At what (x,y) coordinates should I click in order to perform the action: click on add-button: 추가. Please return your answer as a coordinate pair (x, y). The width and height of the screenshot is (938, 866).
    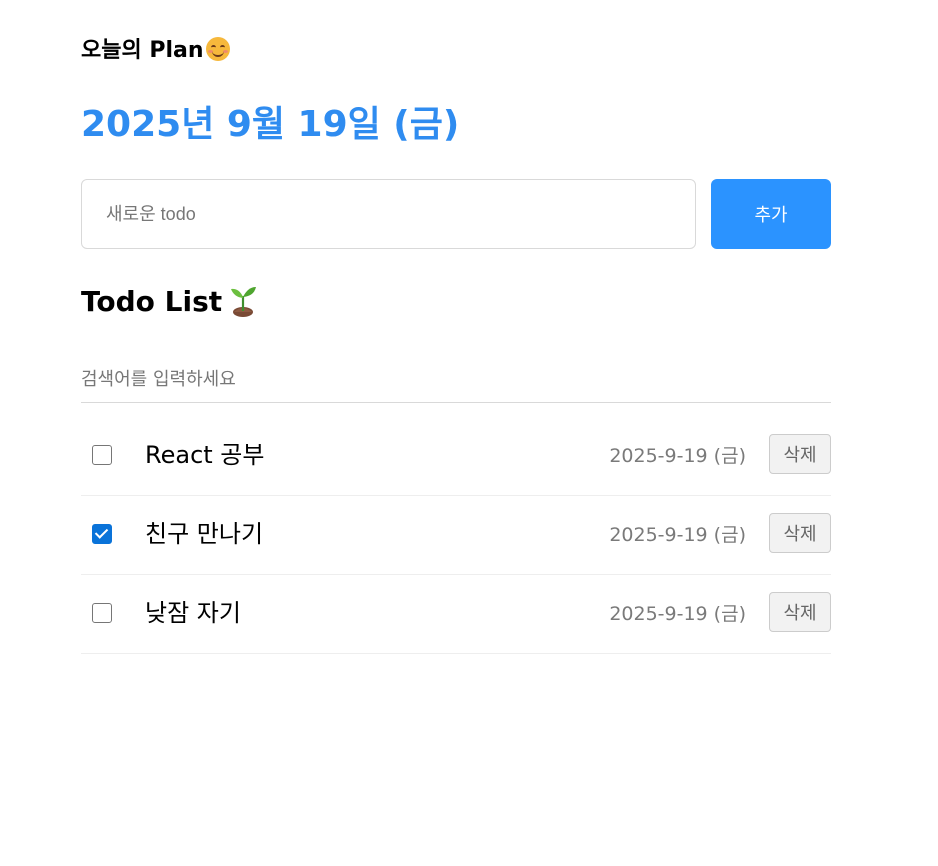
    Looking at the image, I should click on (771, 214).